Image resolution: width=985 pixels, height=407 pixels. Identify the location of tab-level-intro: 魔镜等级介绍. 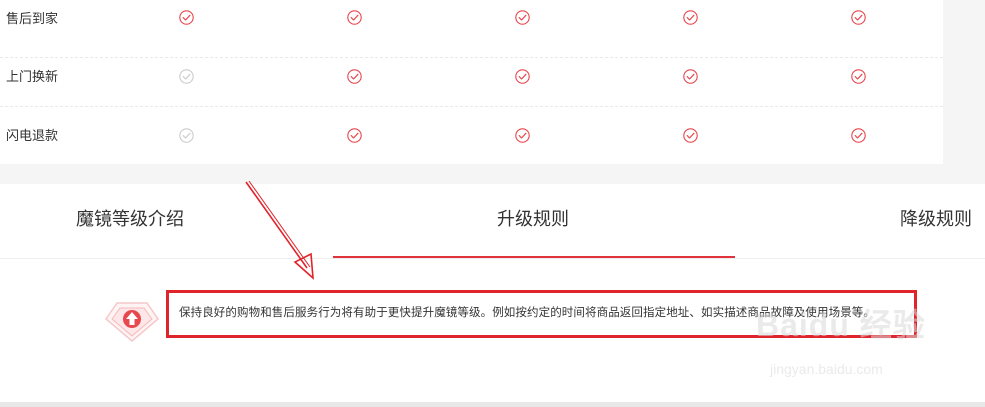
(130, 220).